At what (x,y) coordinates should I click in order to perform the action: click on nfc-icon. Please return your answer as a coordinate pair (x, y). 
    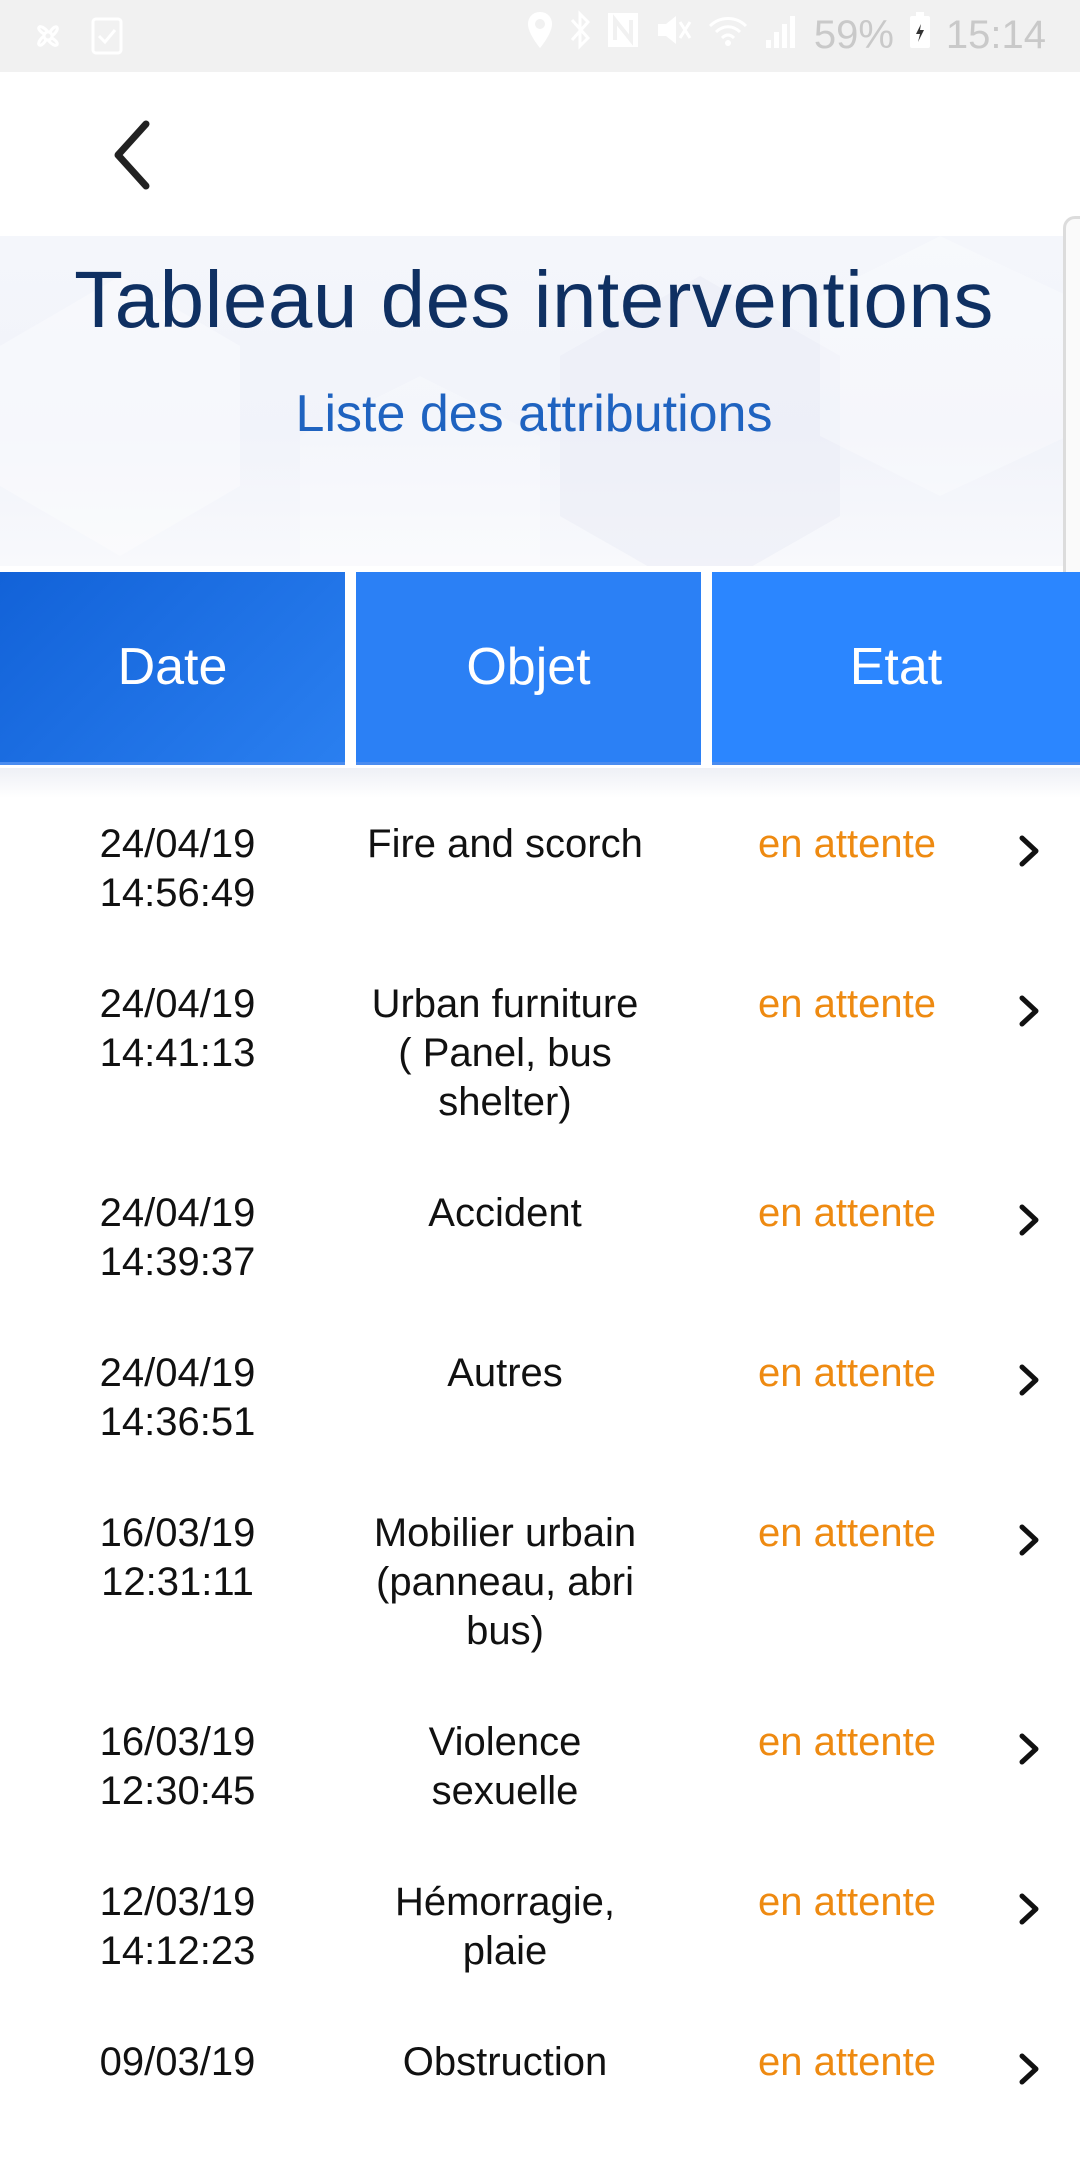
    Looking at the image, I should click on (623, 35).